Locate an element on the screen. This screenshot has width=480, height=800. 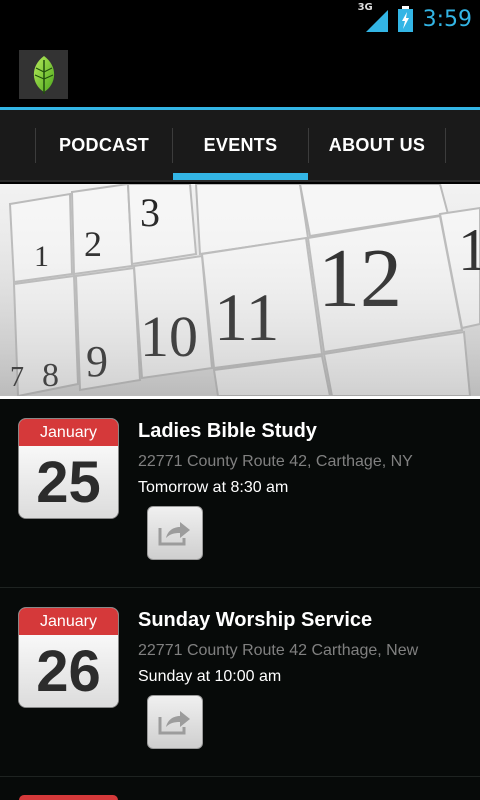
tab-events: EVENTS is located at coordinates (240, 145).